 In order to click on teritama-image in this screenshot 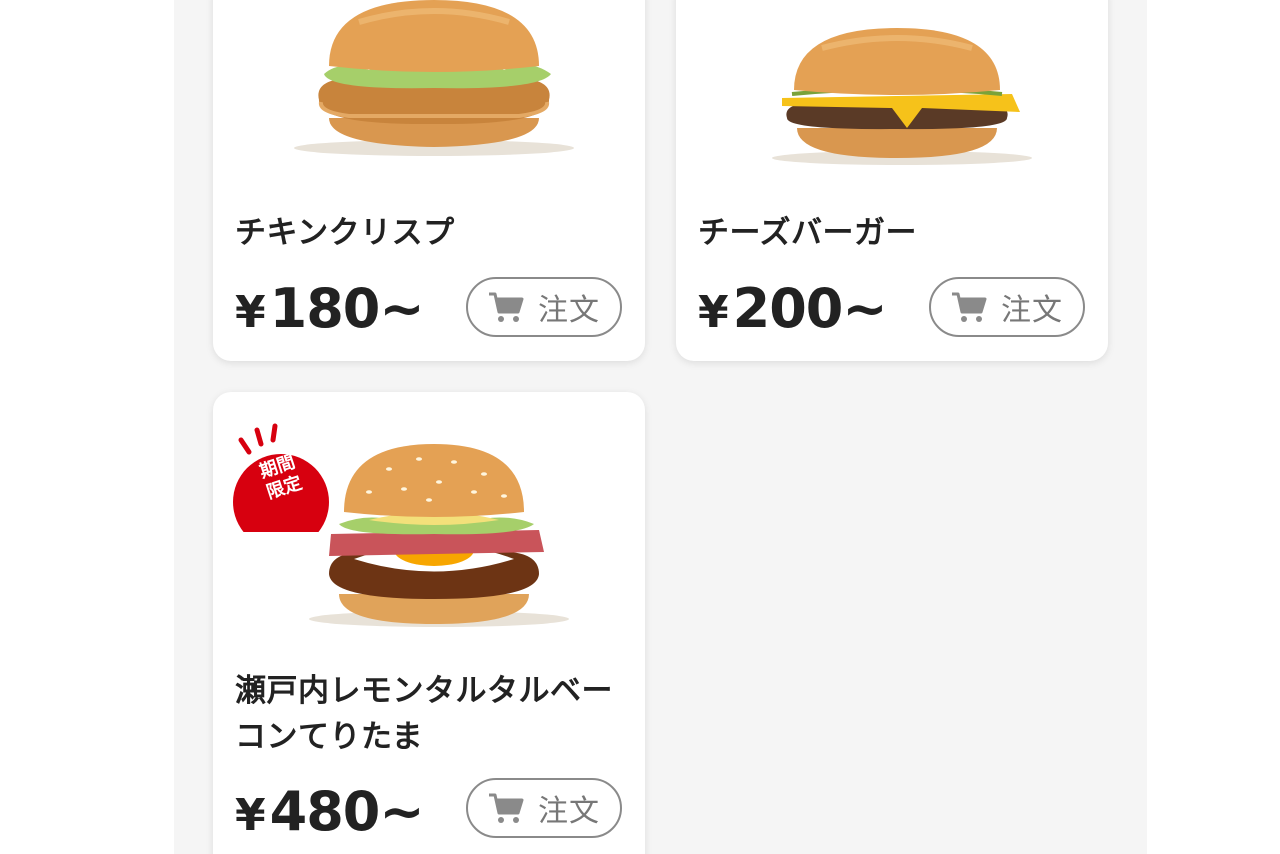, I will do `click(429, 534)`.